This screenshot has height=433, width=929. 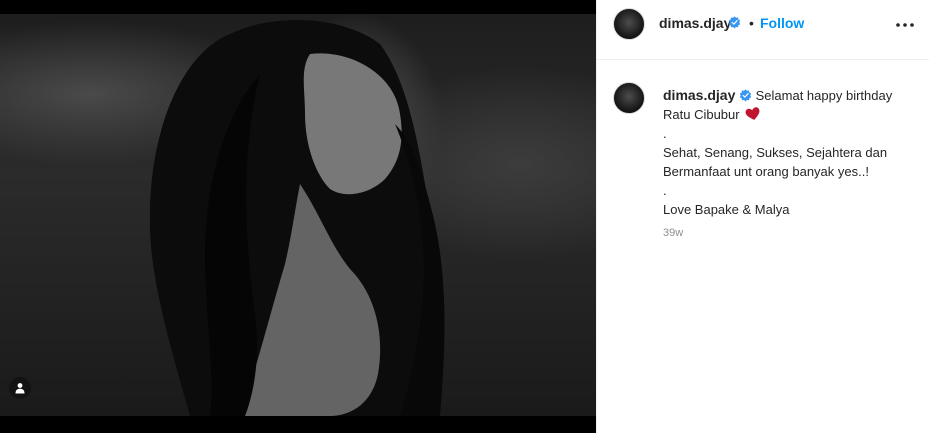 What do you see at coordinates (673, 233) in the screenshot?
I see `post-timestamp: 39w` at bounding box center [673, 233].